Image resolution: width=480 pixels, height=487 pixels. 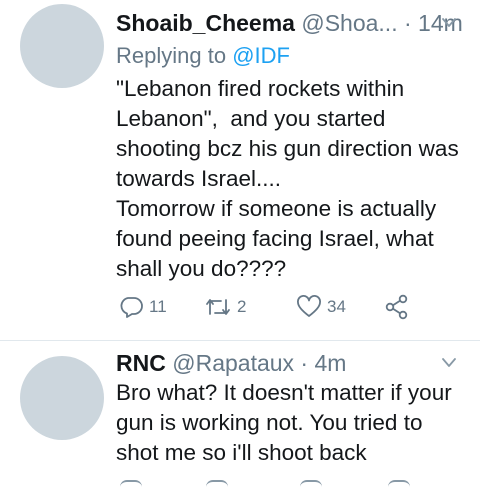 What do you see at coordinates (261, 55) in the screenshot?
I see `mention-link: @IDF` at bounding box center [261, 55].